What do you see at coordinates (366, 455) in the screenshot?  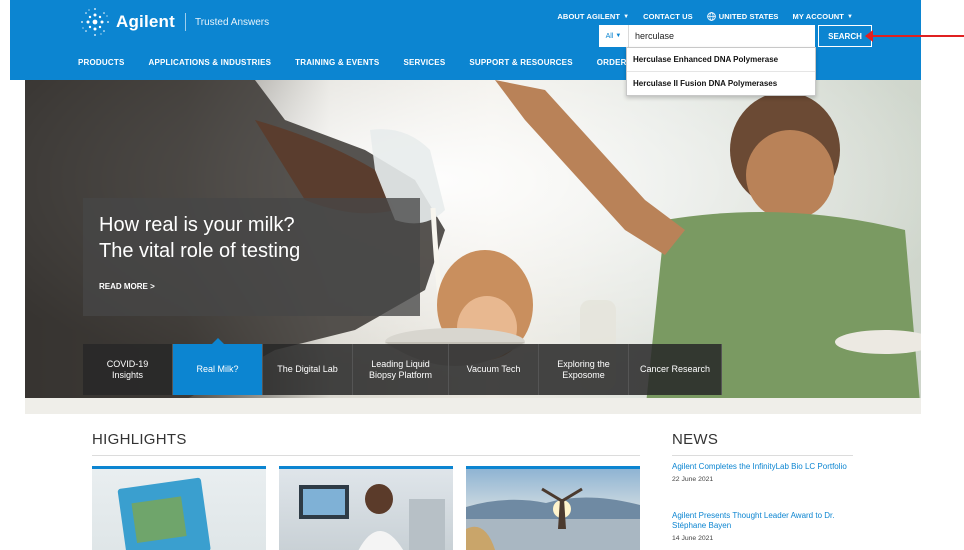 I see `highlights-divider` at bounding box center [366, 455].